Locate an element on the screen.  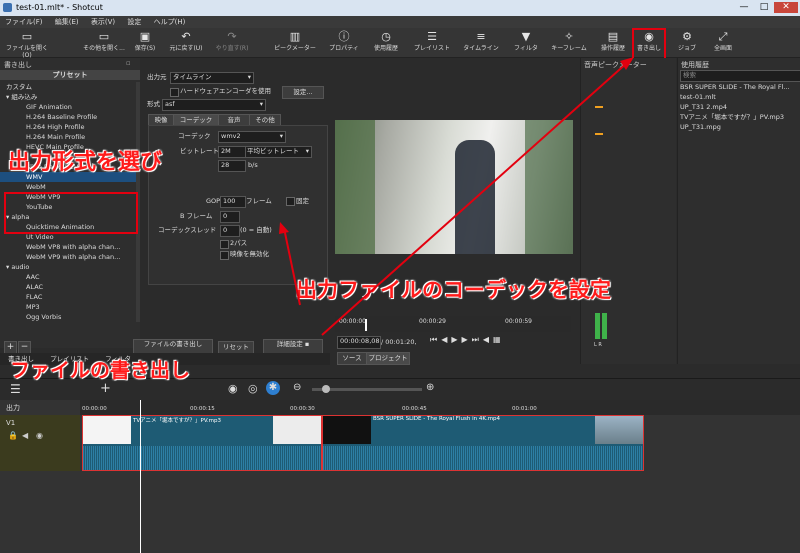
arrow-to-codec-tab is located at coordinates (292, 266).